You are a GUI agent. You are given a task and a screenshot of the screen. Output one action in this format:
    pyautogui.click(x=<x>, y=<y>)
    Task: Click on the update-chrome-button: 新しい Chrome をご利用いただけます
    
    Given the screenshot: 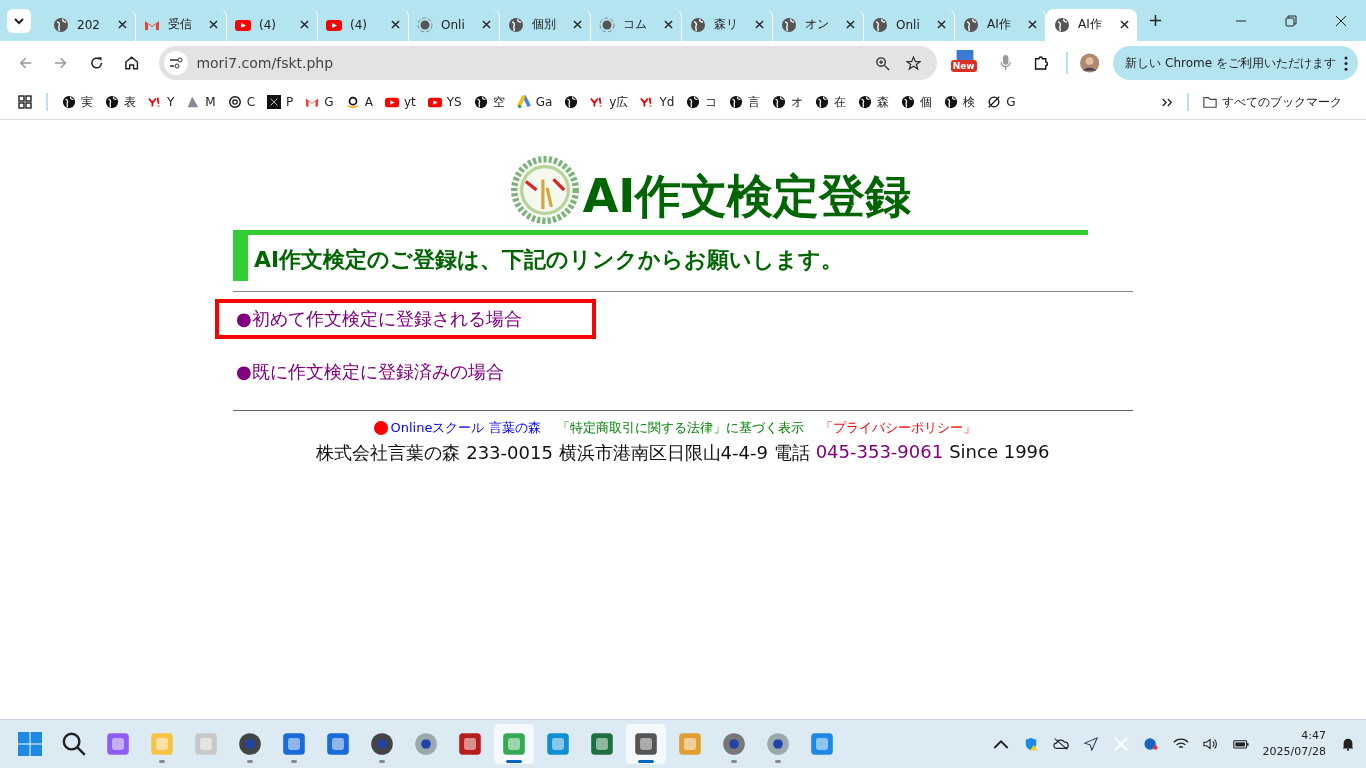 What is the action you would take?
    pyautogui.click(x=1235, y=63)
    